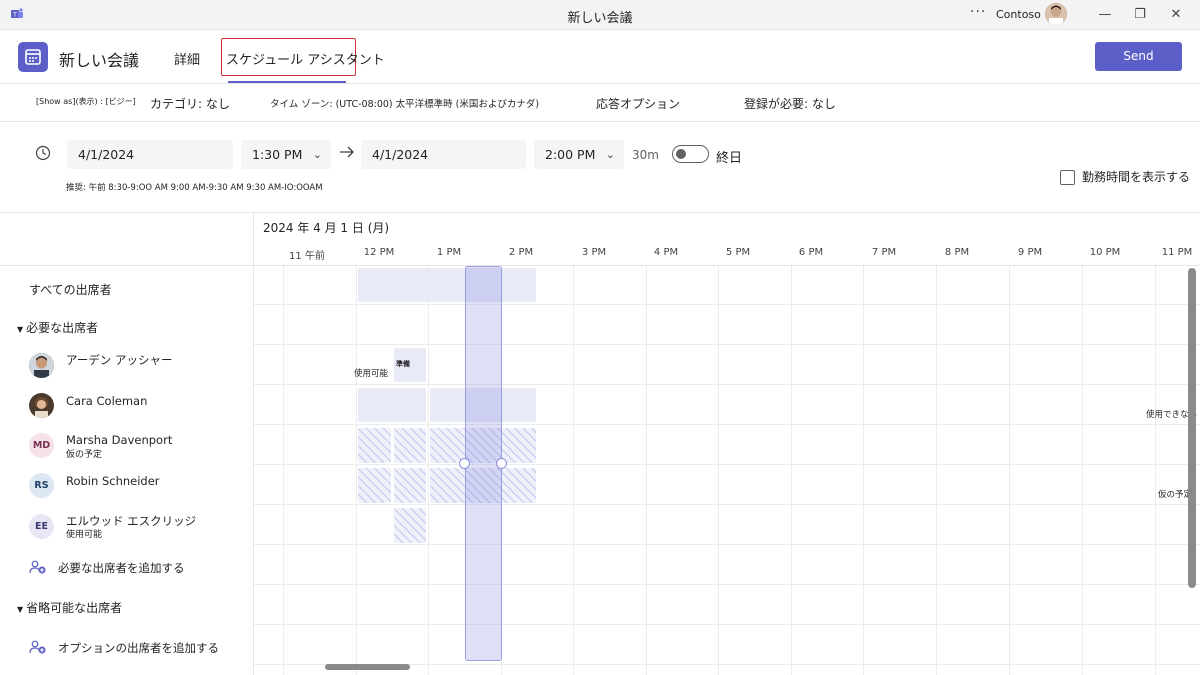  I want to click on page-title: 新しい会議, so click(99, 60).